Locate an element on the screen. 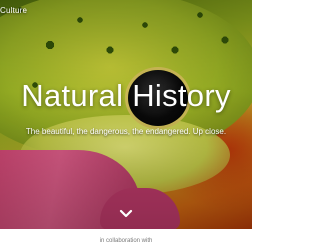  page-title: Natural History is located at coordinates (126, 95).